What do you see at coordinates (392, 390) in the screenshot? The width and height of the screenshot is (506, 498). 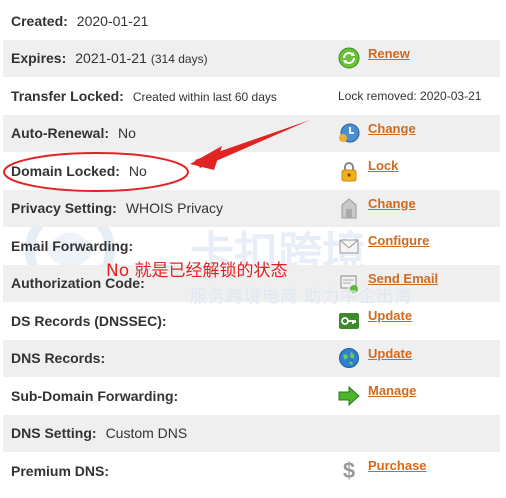 I see `subdomain-manage-link: Manage` at bounding box center [392, 390].